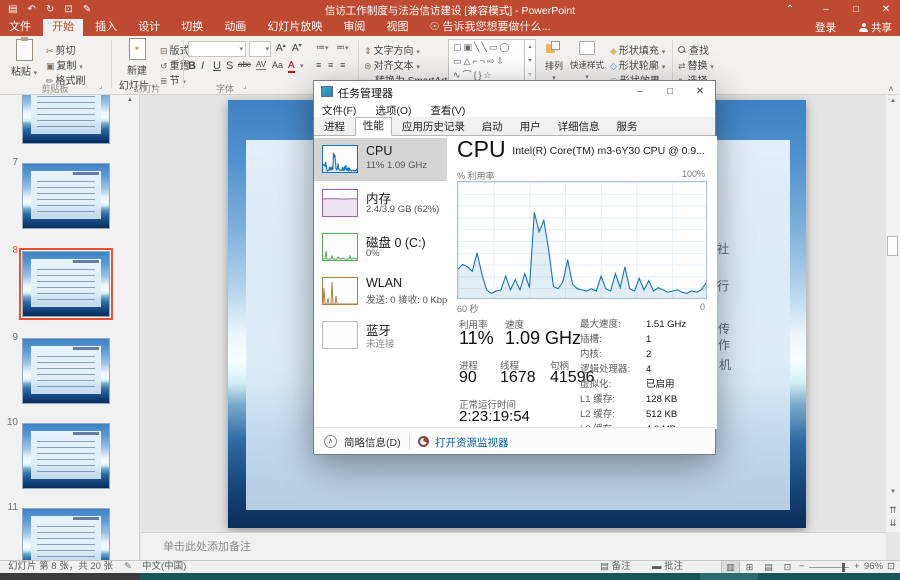  Describe the element at coordinates (513, 546) in the screenshot. I see `notes-area: 单击此处添加备注` at that location.